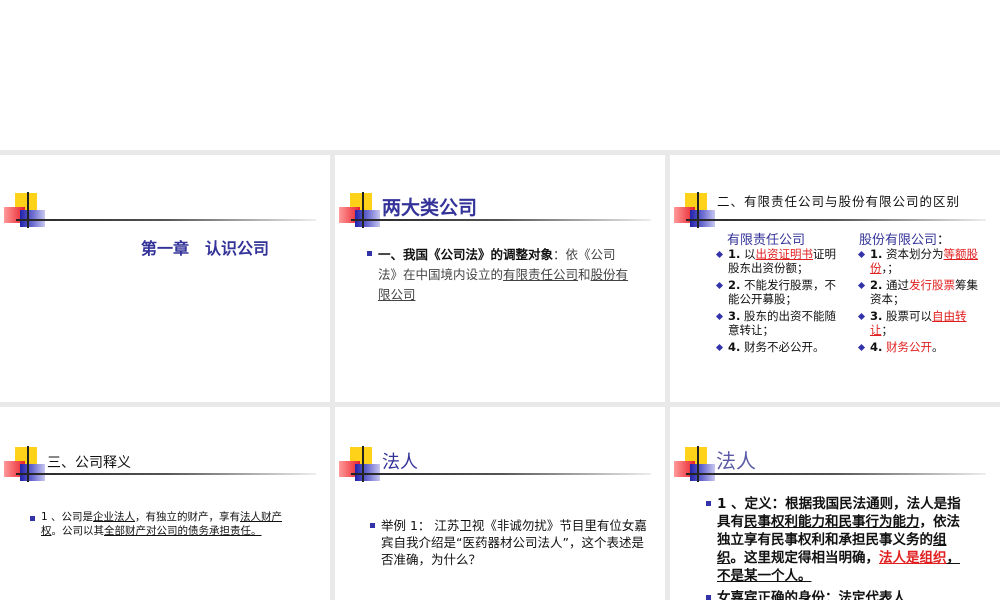  What do you see at coordinates (921, 292) in the screenshot?
I see `list-item: 2. 通过发行股票筹集资本；` at bounding box center [921, 292].